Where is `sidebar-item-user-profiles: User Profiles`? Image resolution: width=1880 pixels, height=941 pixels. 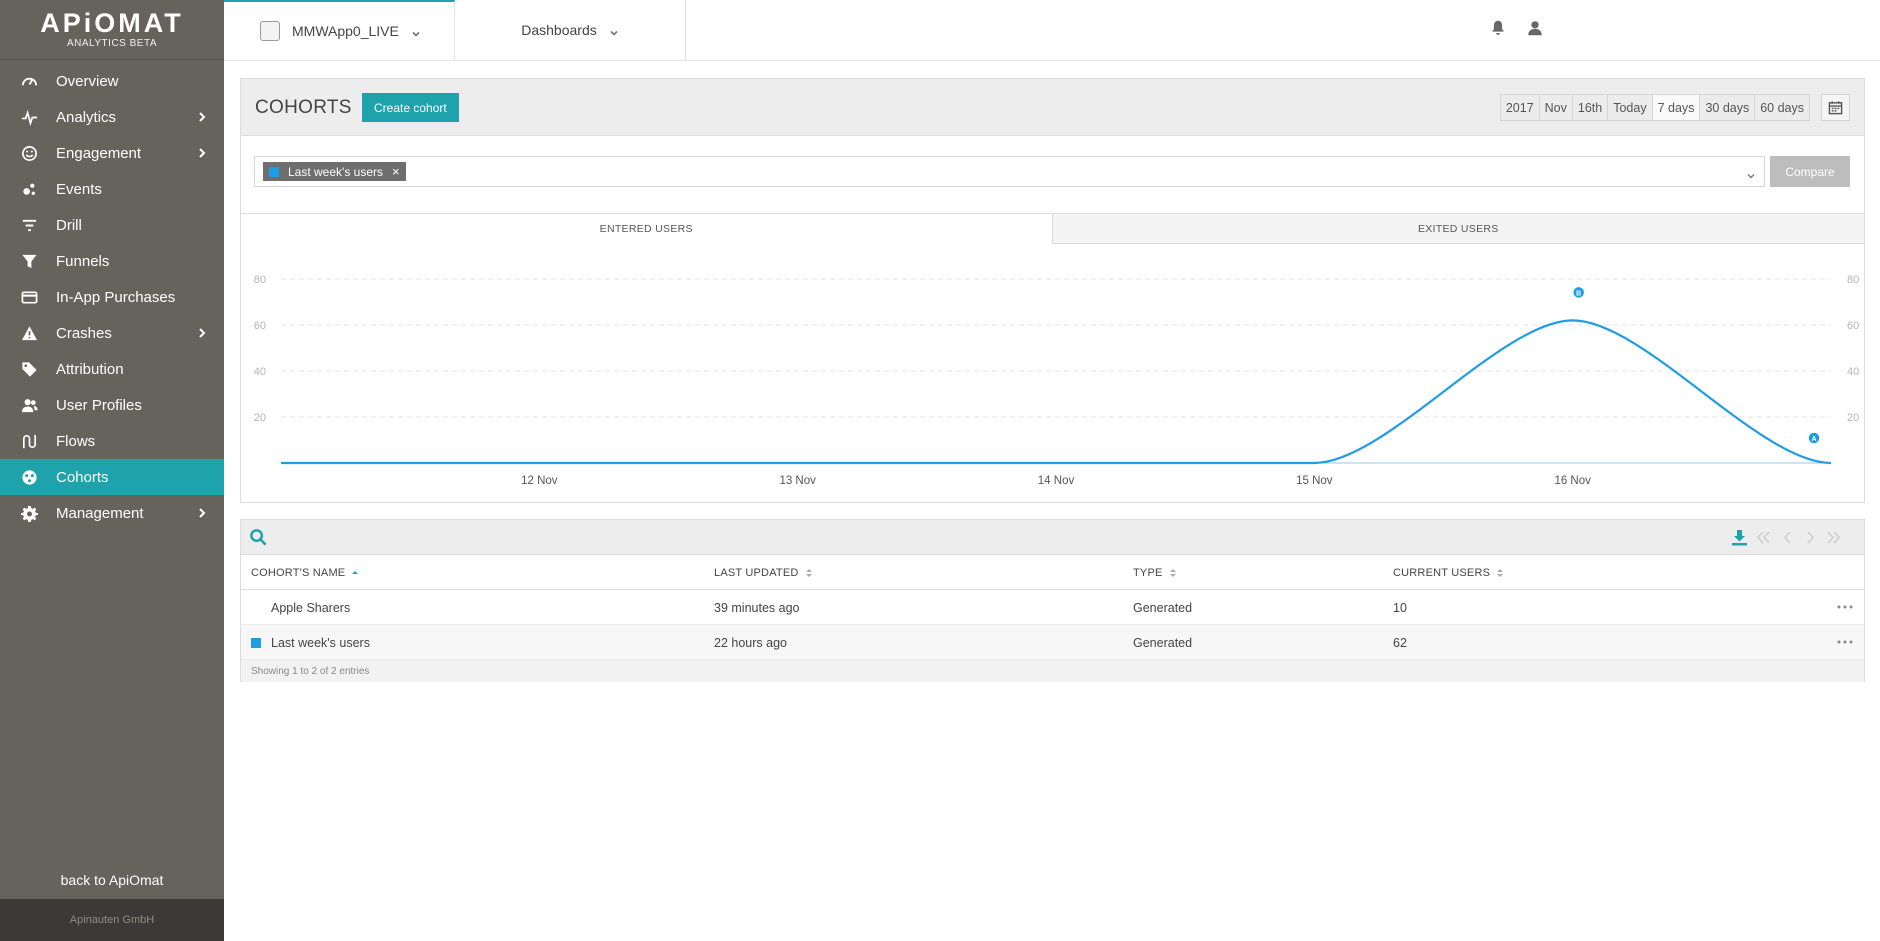 sidebar-item-user-profiles: User Profiles is located at coordinates (112, 405).